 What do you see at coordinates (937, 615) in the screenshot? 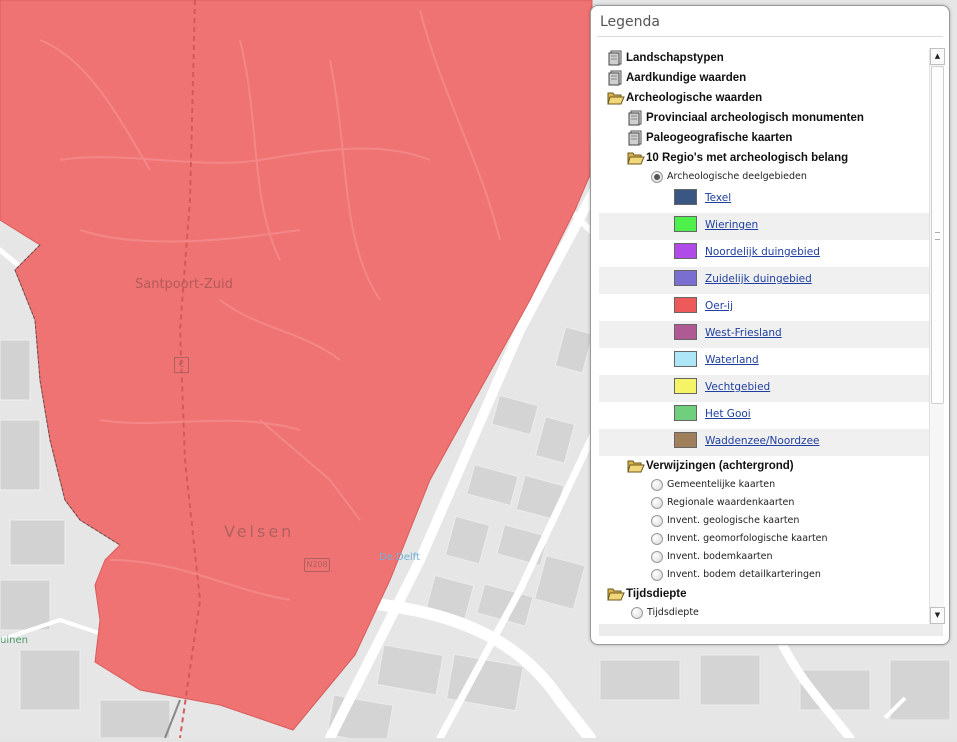
I see `scroll-down-icon: ▼` at bounding box center [937, 615].